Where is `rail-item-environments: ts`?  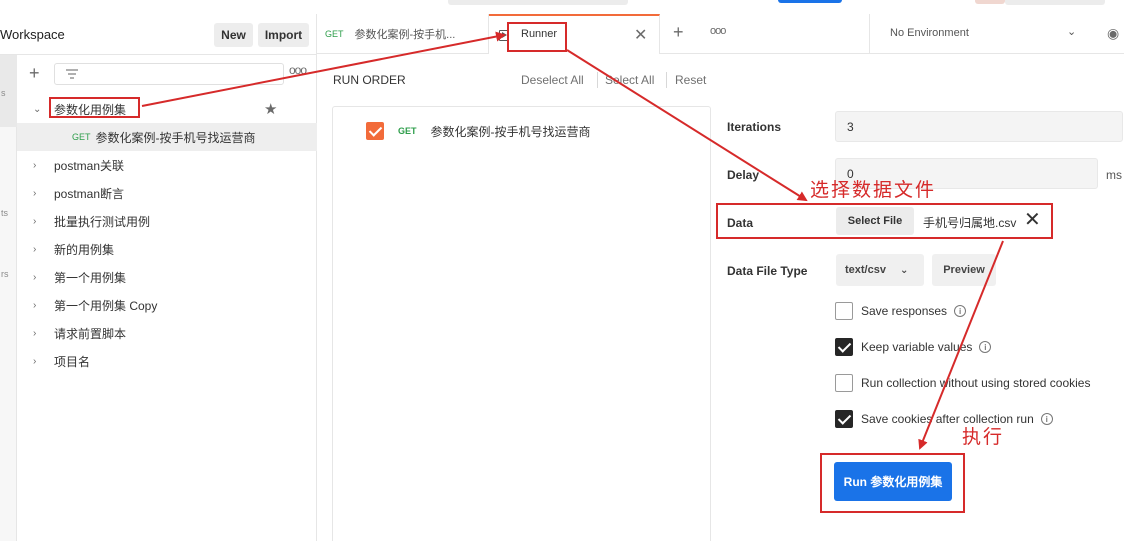
rail-item-environments: ts is located at coordinates (4, 213).